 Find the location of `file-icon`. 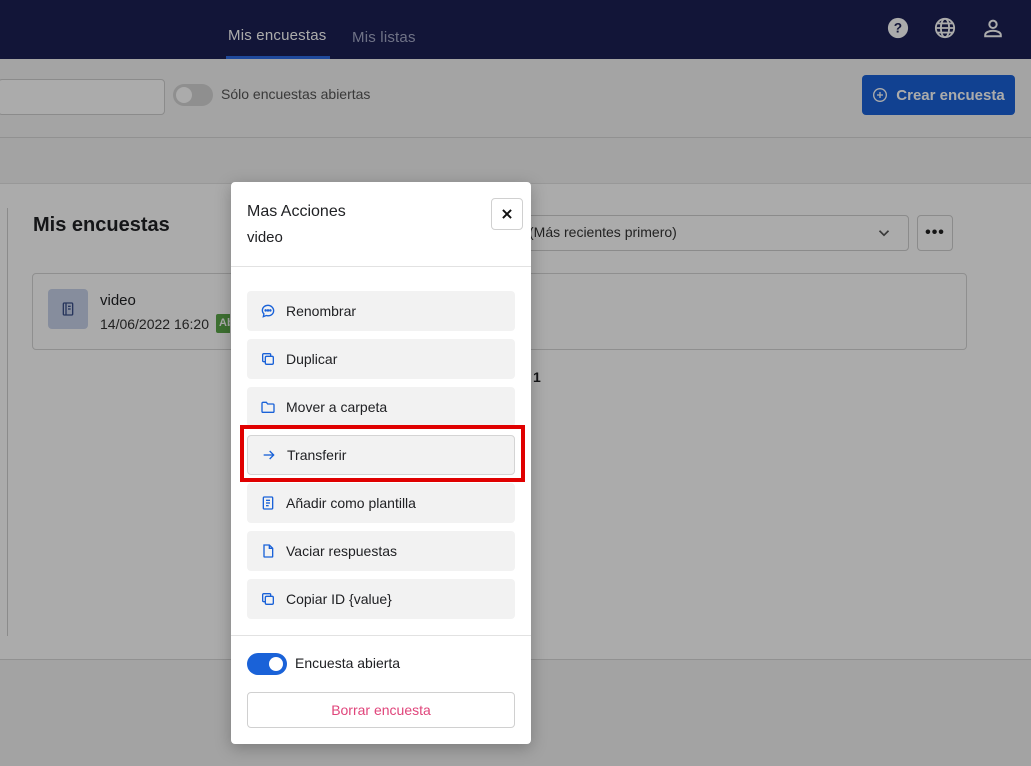

file-icon is located at coordinates (268, 551).